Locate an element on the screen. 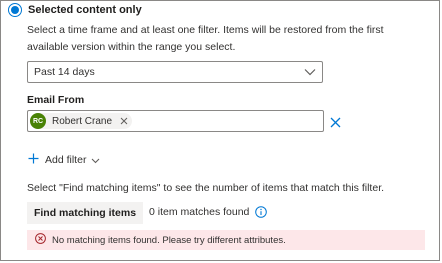  time-range-value: Past 14 days is located at coordinates (64, 72).